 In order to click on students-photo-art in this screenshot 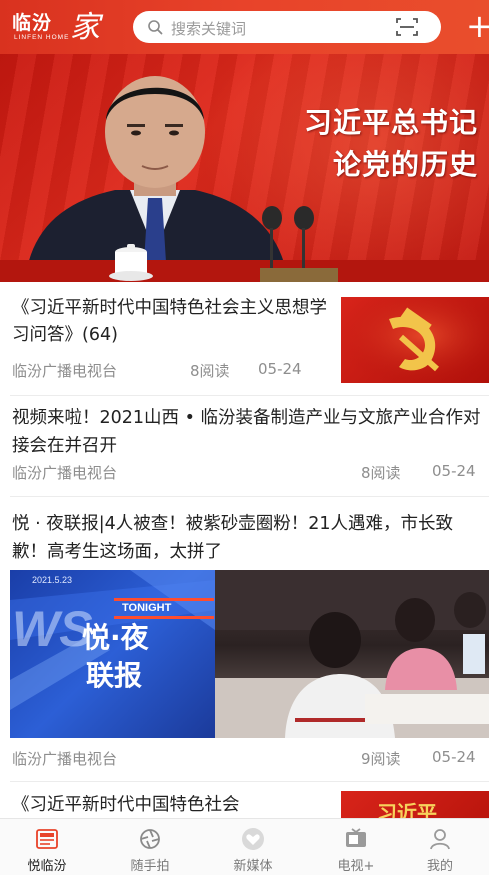, I will do `click(352, 654)`.